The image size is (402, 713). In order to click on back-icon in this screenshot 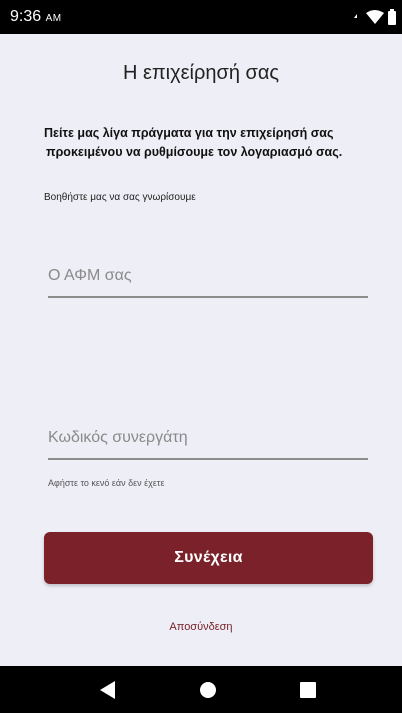, I will do `click(107, 689)`.